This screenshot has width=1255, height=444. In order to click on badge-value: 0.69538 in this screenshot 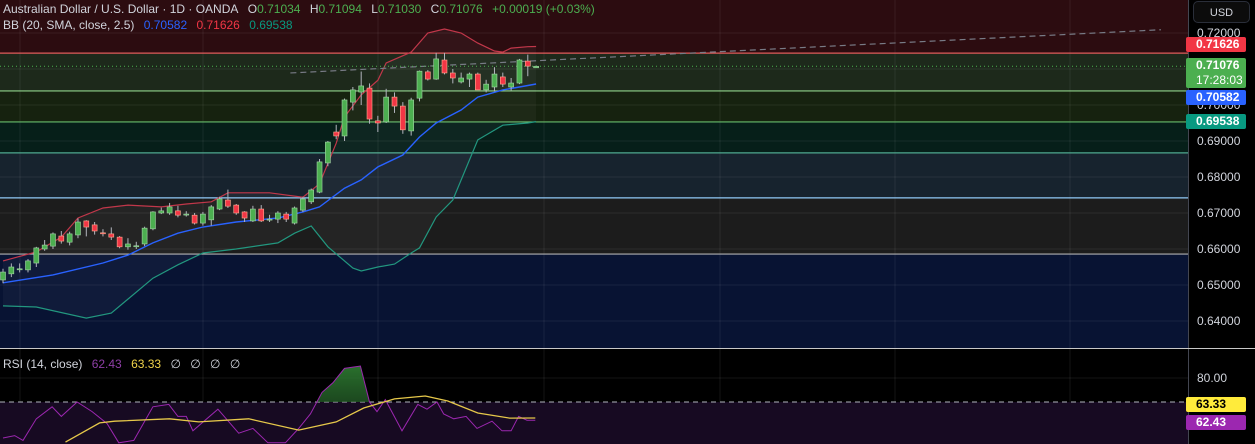, I will do `click(1218, 120)`.